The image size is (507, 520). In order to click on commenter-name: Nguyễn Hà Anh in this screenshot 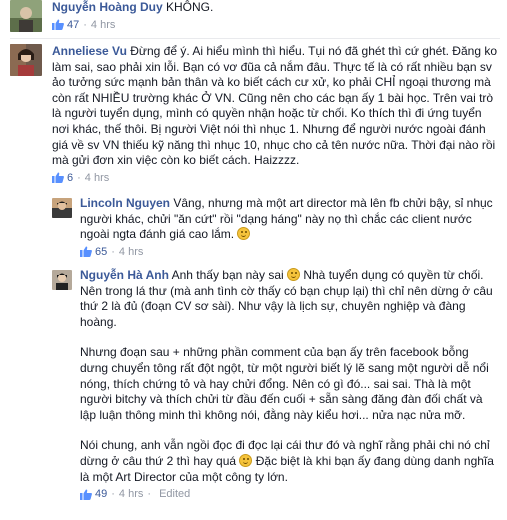, I will do `click(124, 275)`.